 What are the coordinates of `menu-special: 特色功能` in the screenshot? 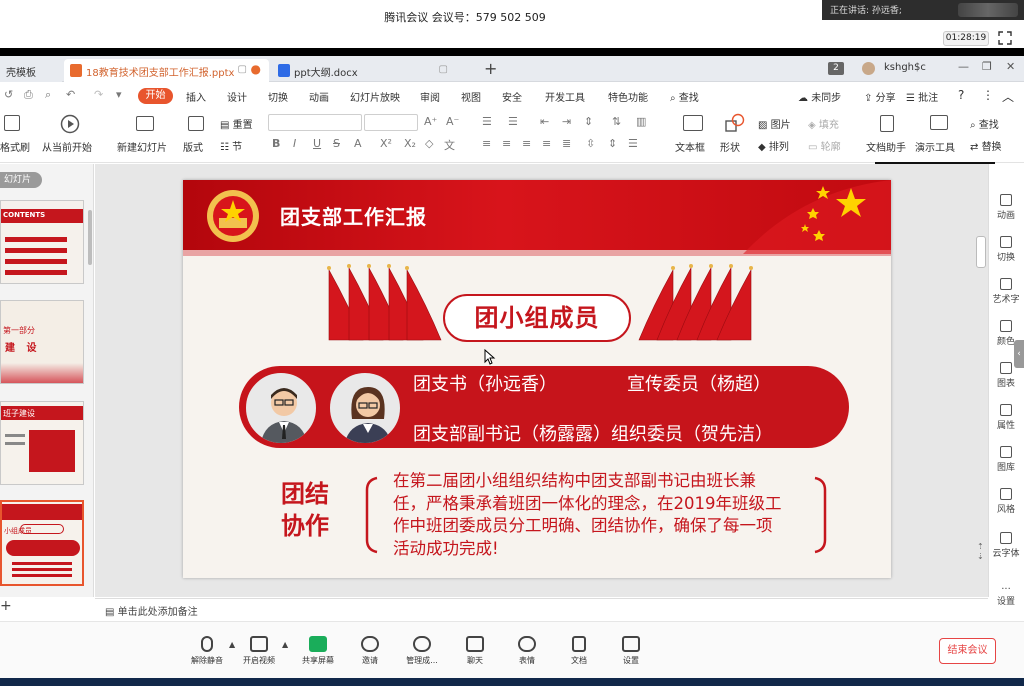 It's located at (628, 96).